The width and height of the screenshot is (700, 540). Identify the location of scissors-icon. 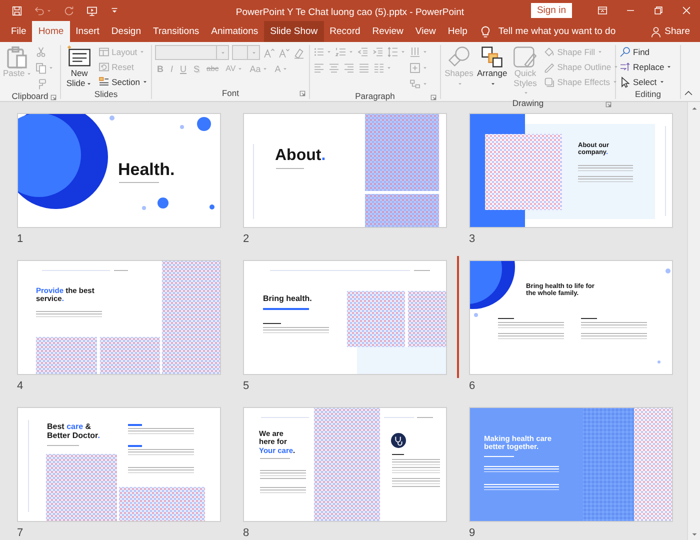
(40, 52).